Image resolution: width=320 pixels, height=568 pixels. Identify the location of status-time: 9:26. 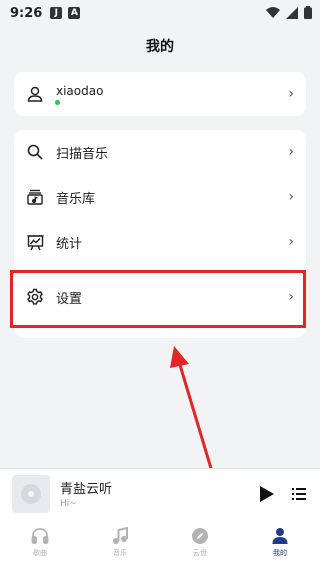
(26, 13).